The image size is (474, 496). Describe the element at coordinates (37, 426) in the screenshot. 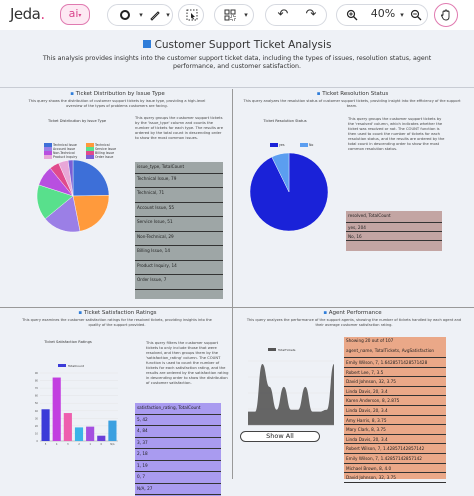

I see `y-tick-label: 20` at that location.